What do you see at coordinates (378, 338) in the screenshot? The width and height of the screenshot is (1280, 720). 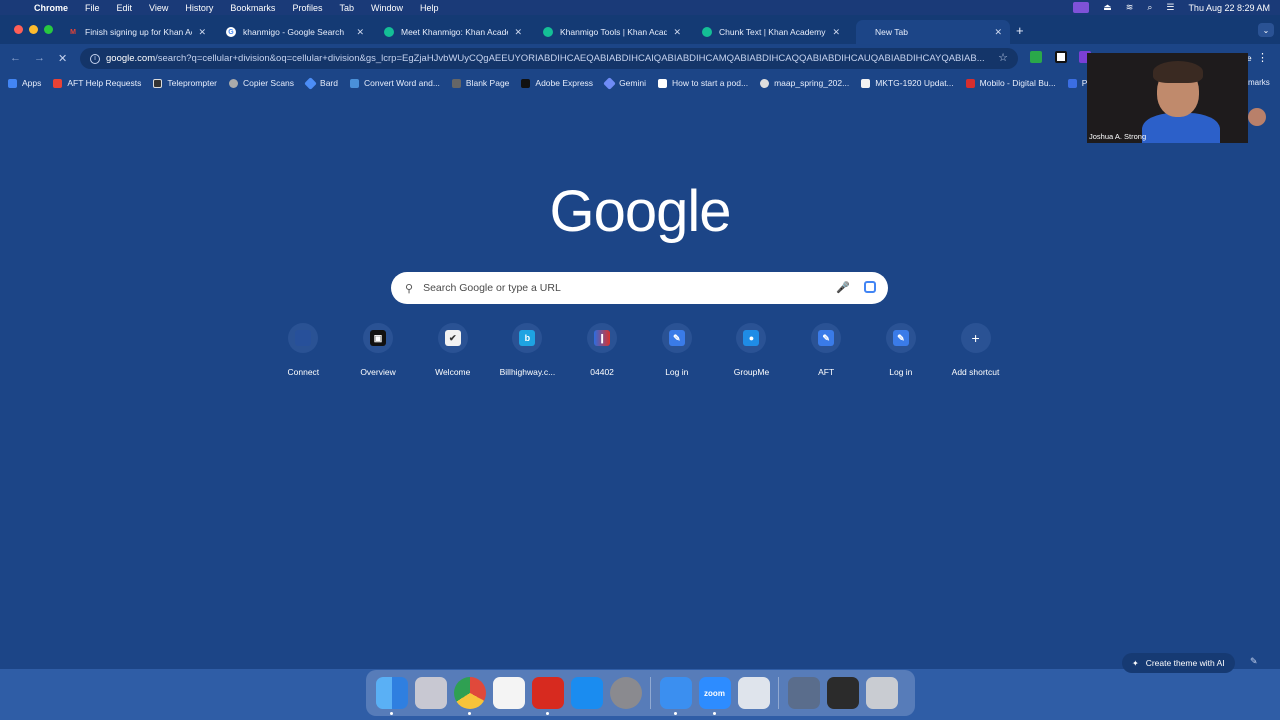 I see `overview-icon: ▣` at bounding box center [378, 338].